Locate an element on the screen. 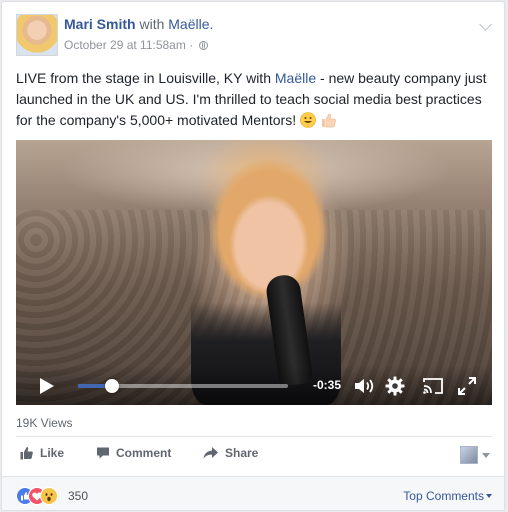 This screenshot has height=512, width=508. play-icon is located at coordinates (47, 386).